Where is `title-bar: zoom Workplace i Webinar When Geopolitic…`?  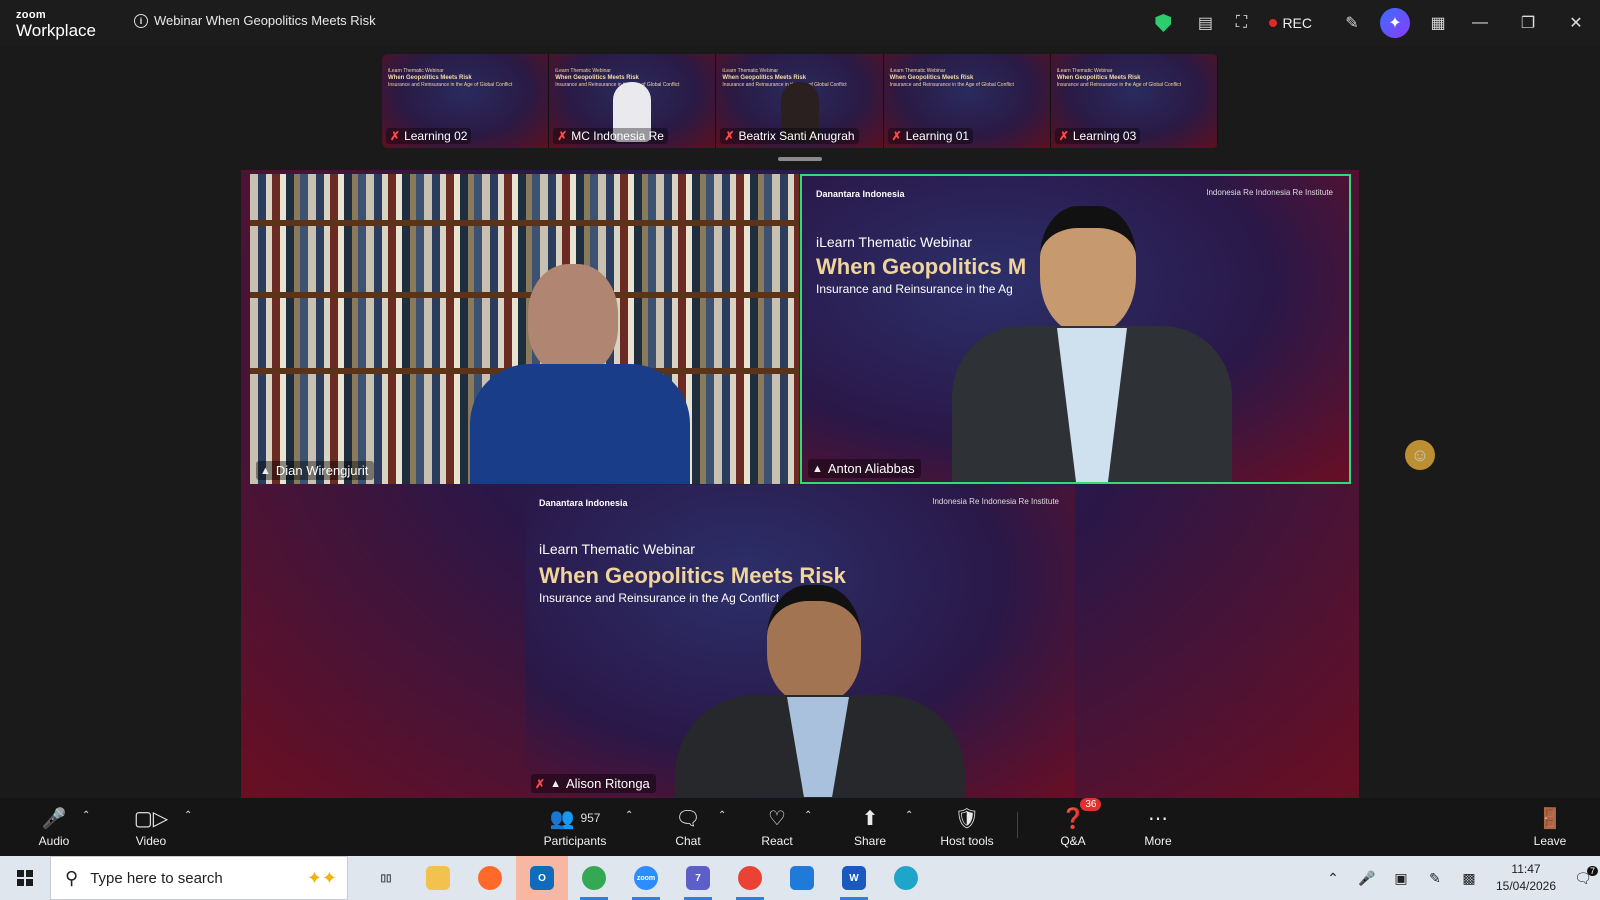
title-bar: zoom Workplace i Webinar When Geopolitic… is located at coordinates (800, 23).